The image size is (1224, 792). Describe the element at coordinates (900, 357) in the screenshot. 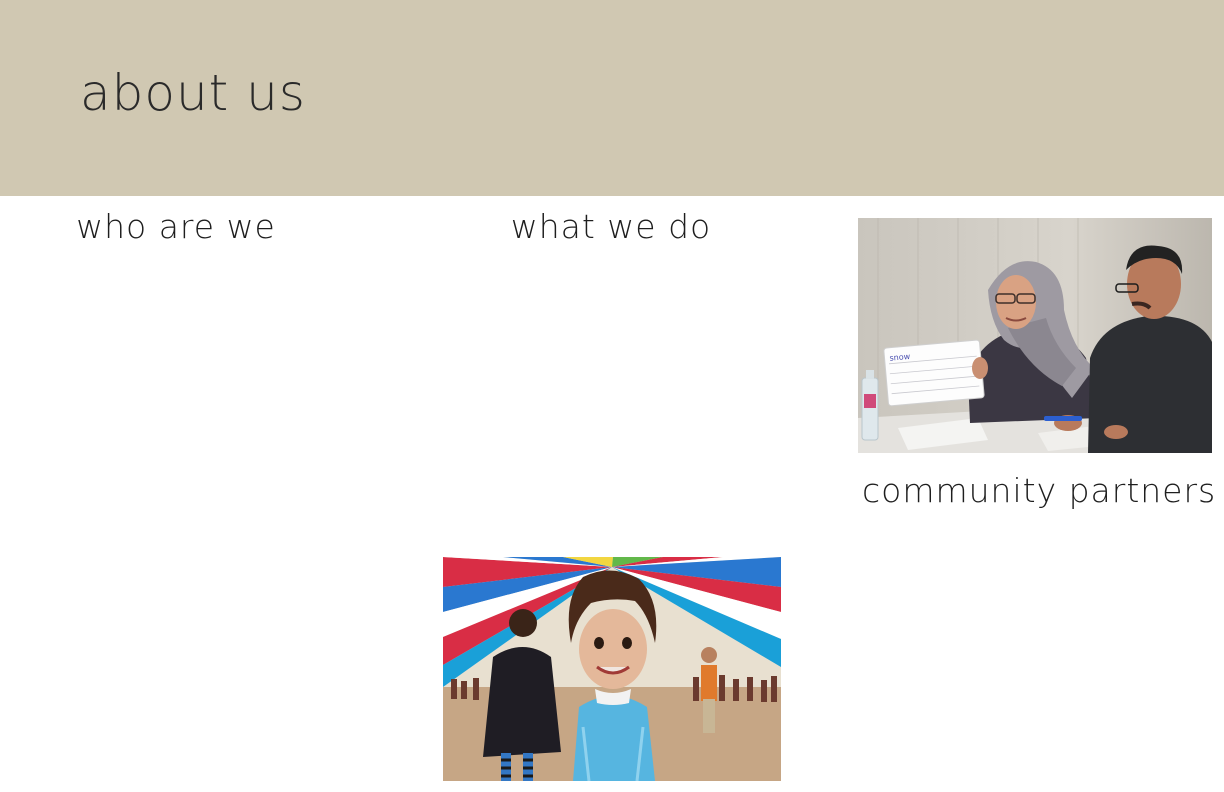

I see `whiteboard-text: snow` at that location.